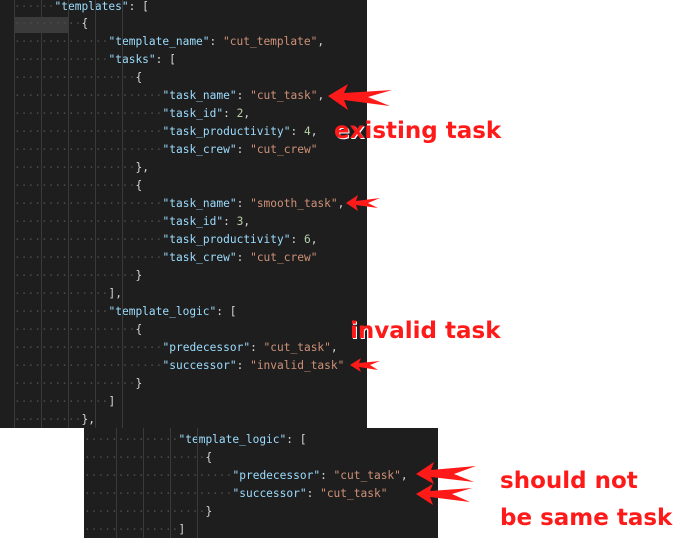 The image size is (686, 543). I want to click on json-string: "cut_crew", so click(284, 149).